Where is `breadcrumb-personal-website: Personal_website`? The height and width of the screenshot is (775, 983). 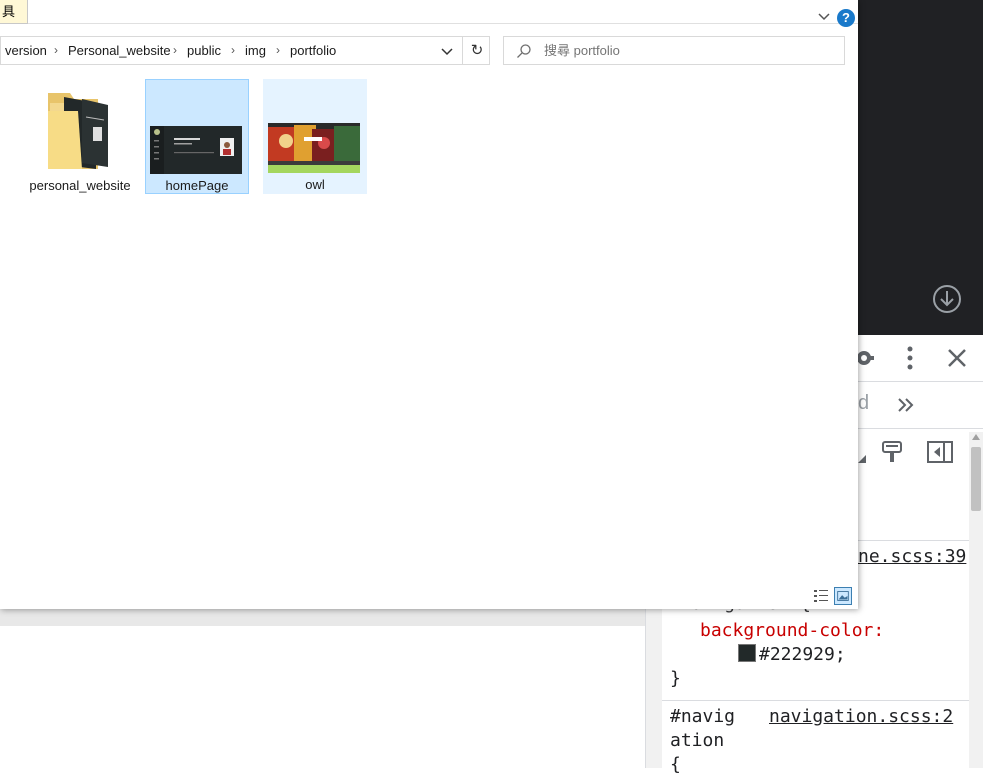
breadcrumb-personal-website: Personal_website is located at coordinates (119, 50).